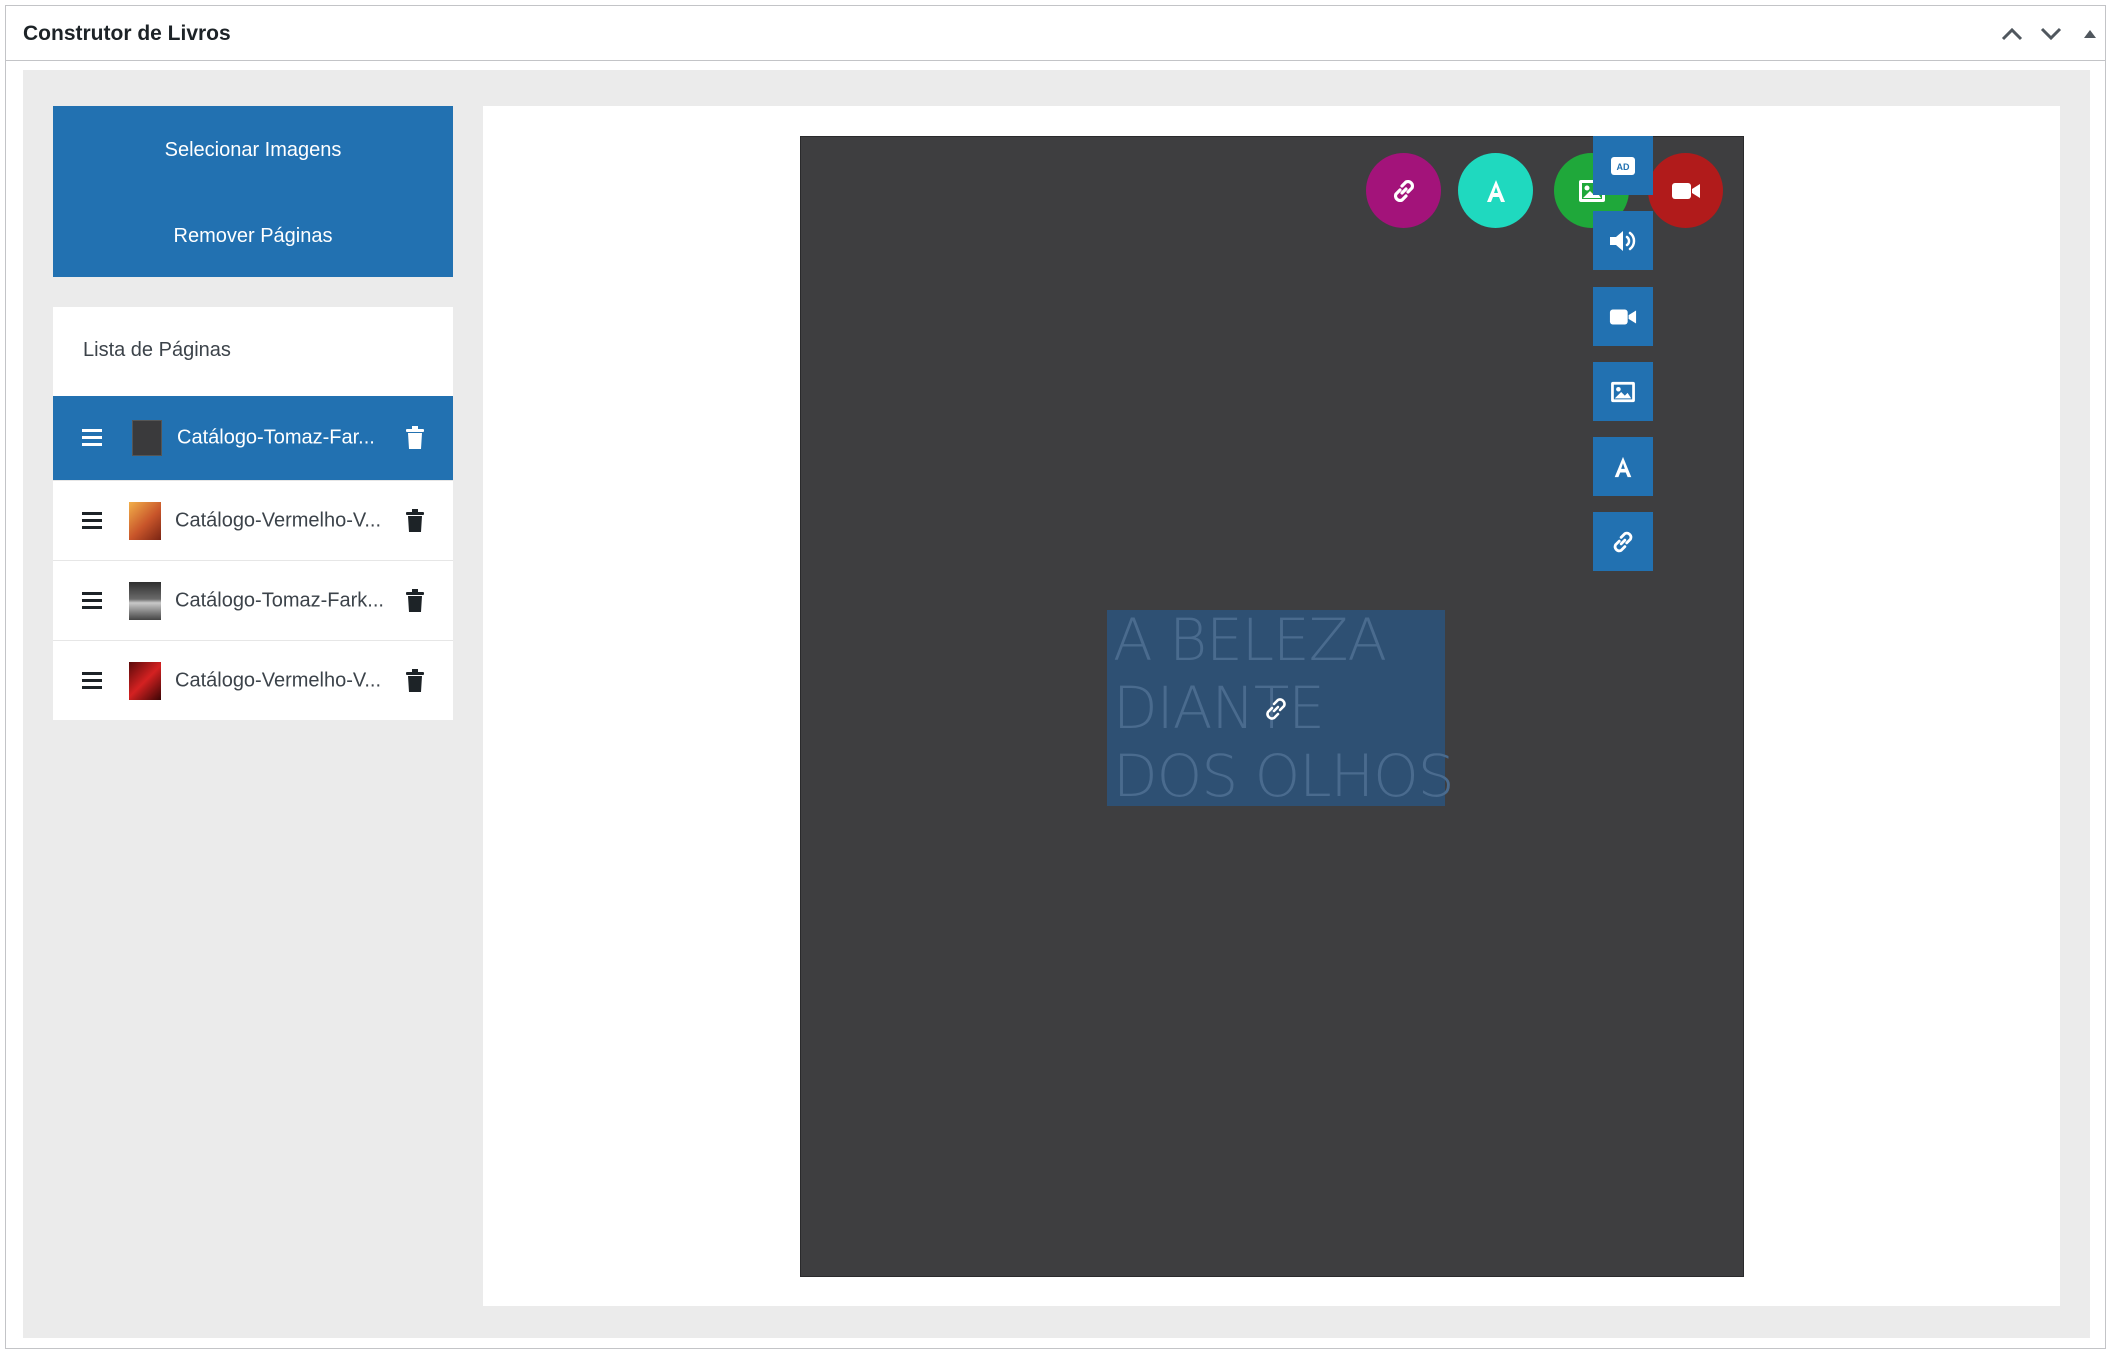 This screenshot has width=2113, height=1351. I want to click on audio-icon, so click(1623, 240).